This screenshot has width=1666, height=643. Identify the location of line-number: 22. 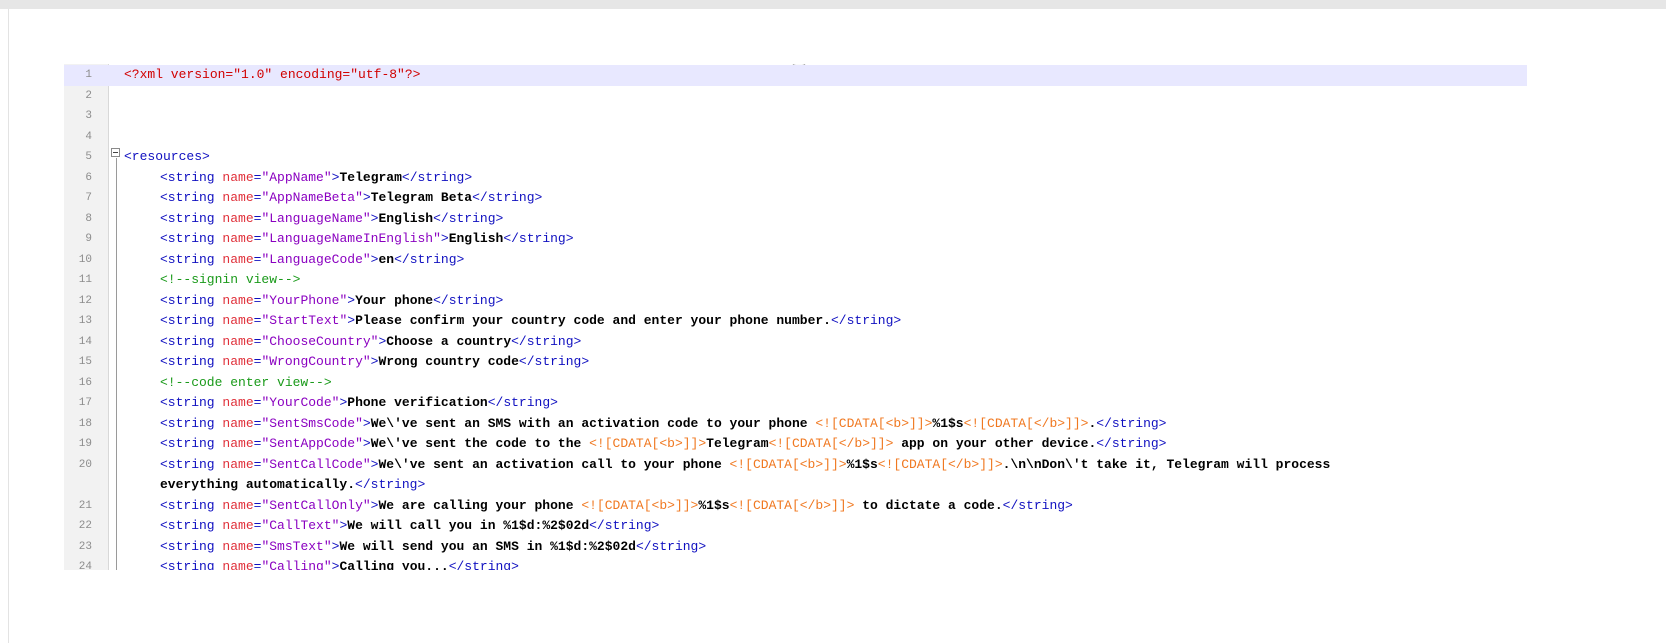
(85, 526).